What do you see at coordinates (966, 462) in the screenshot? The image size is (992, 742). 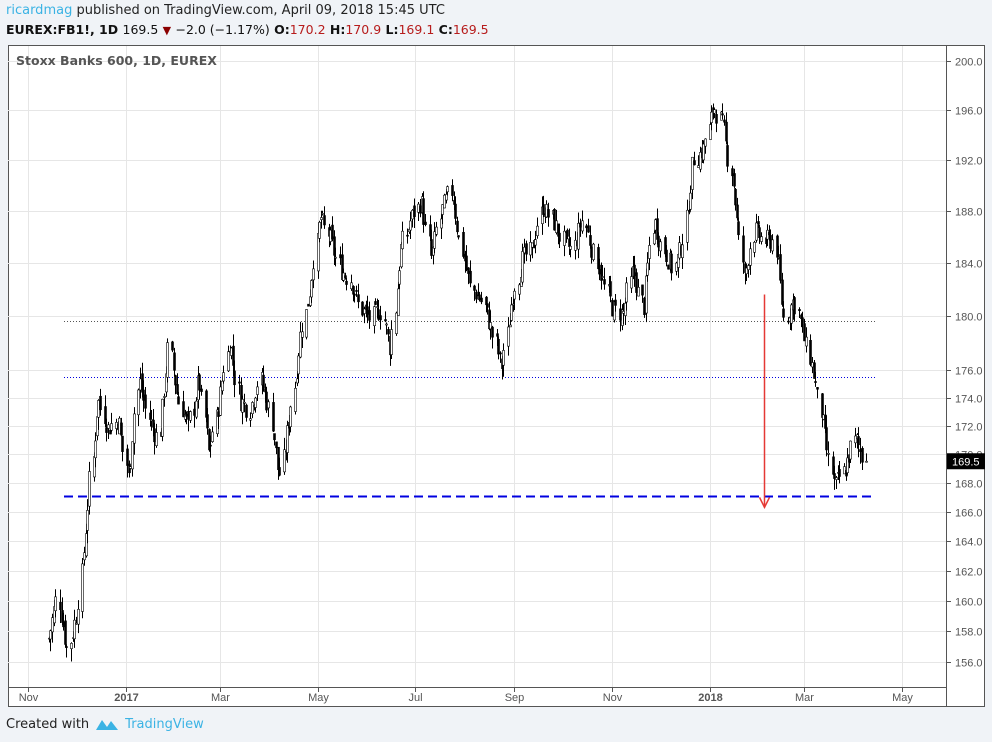 I see `last-price-label: 169.5` at bounding box center [966, 462].